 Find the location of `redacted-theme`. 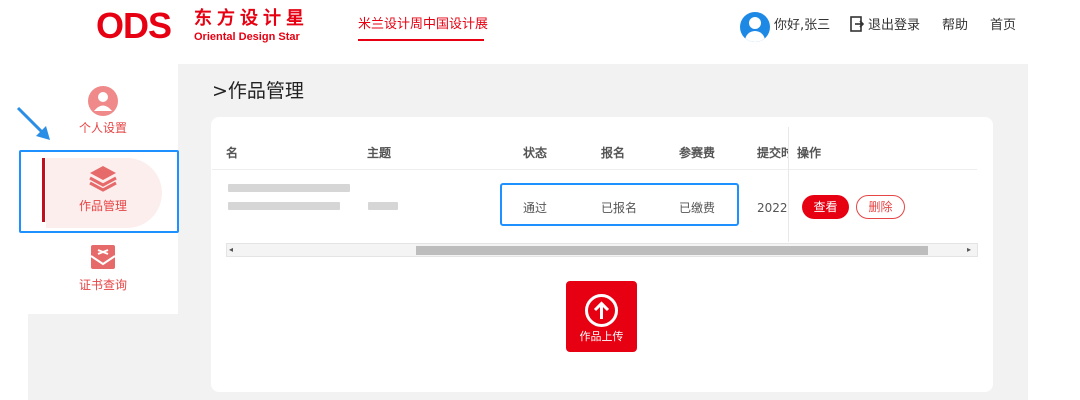

redacted-theme is located at coordinates (383, 206).